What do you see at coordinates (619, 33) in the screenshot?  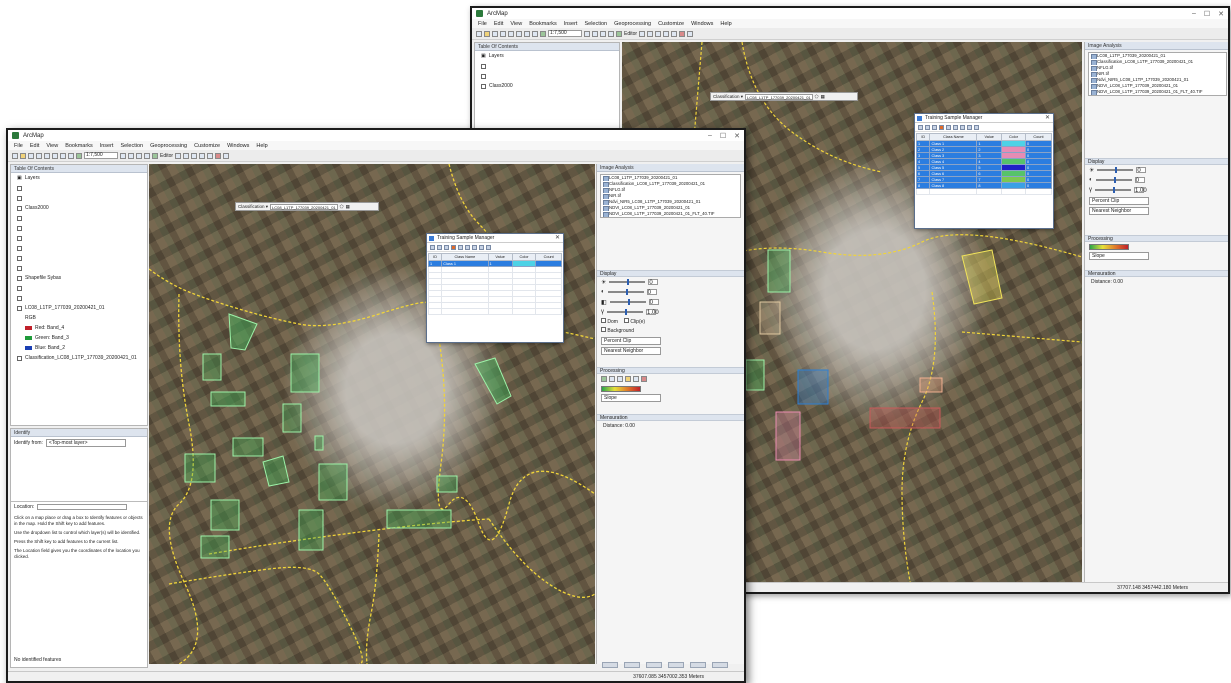 I see `model-icon` at bounding box center [619, 33].